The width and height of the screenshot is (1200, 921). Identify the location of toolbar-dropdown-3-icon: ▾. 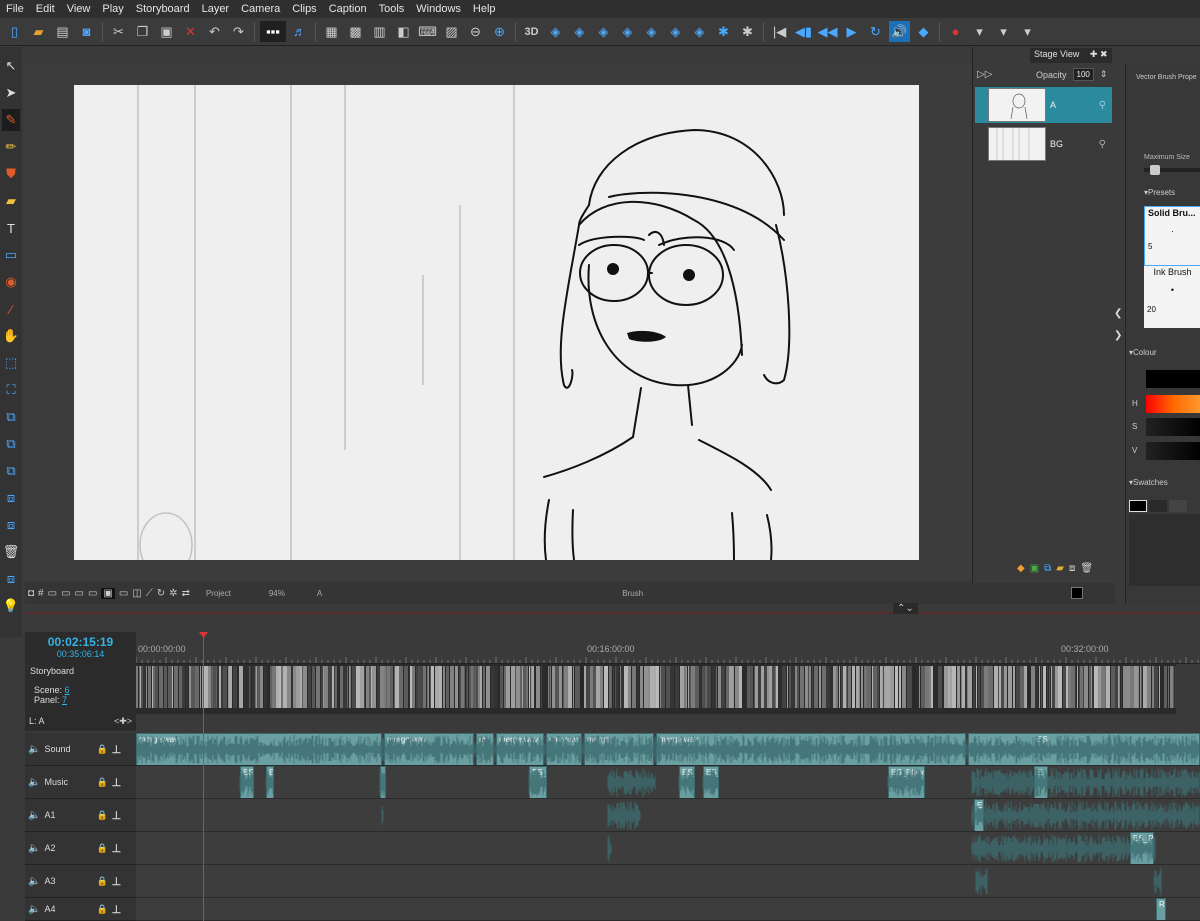
(1027, 31).